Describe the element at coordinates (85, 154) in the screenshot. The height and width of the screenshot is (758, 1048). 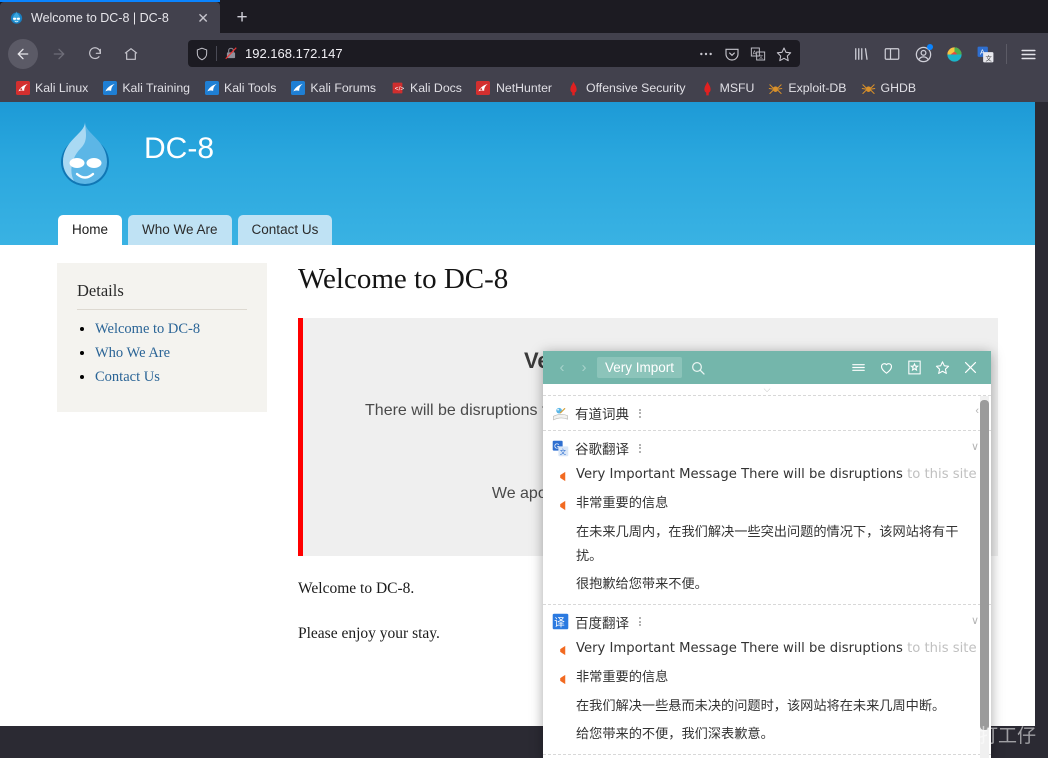
I see `drupal-droplet-icon` at that location.